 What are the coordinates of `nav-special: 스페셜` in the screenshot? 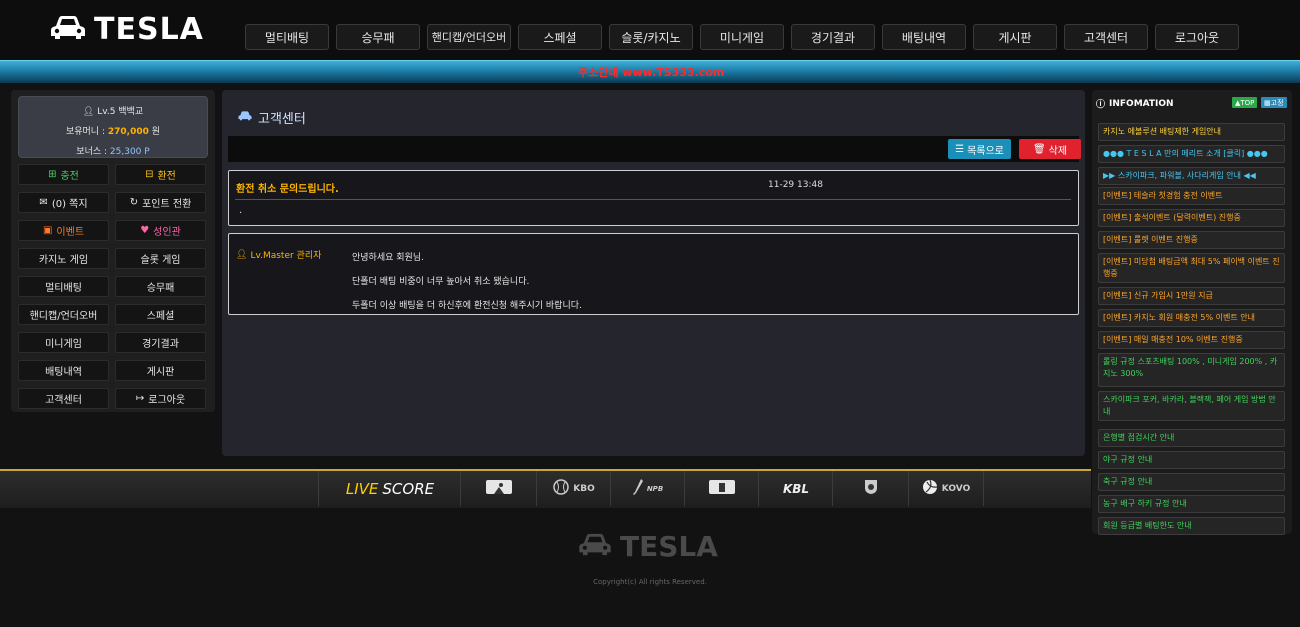 It's located at (560, 37).